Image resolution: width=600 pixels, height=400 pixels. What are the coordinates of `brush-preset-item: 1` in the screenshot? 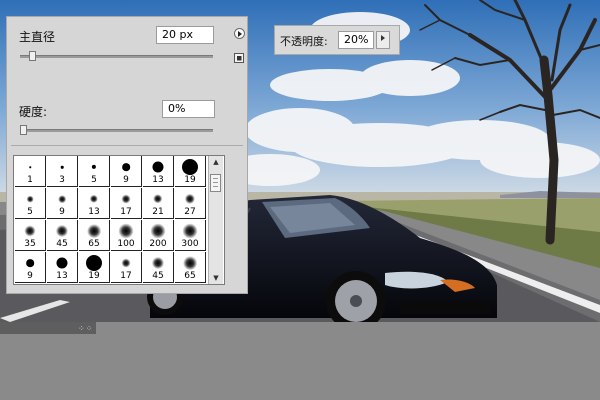 It's located at (30, 171).